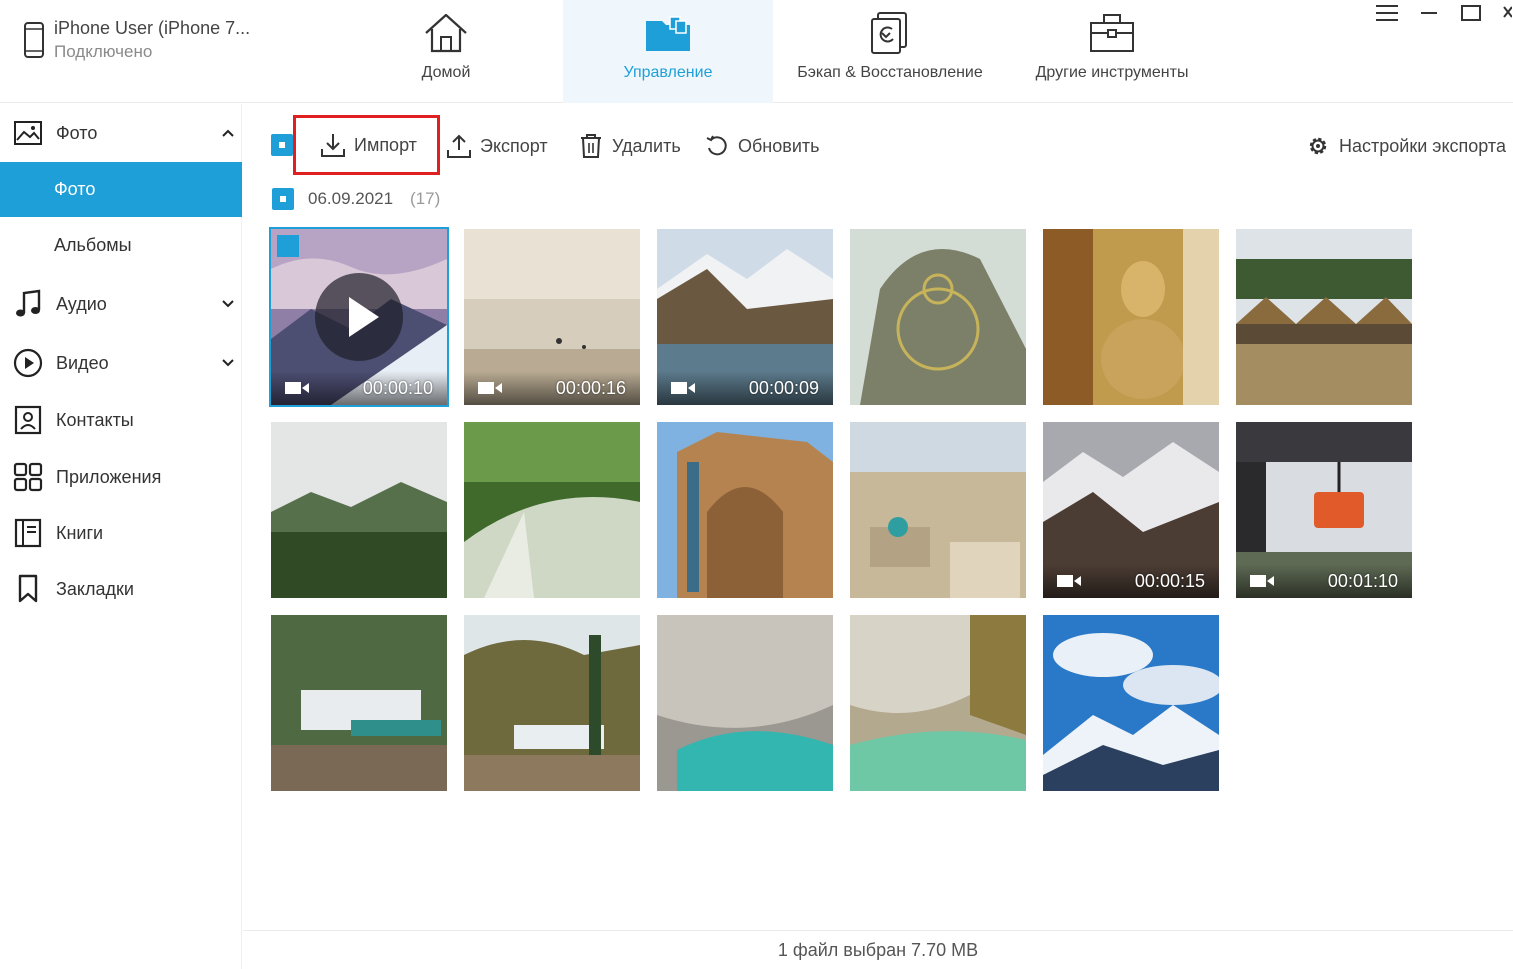  What do you see at coordinates (446, 33) in the screenshot?
I see `home-icon` at bounding box center [446, 33].